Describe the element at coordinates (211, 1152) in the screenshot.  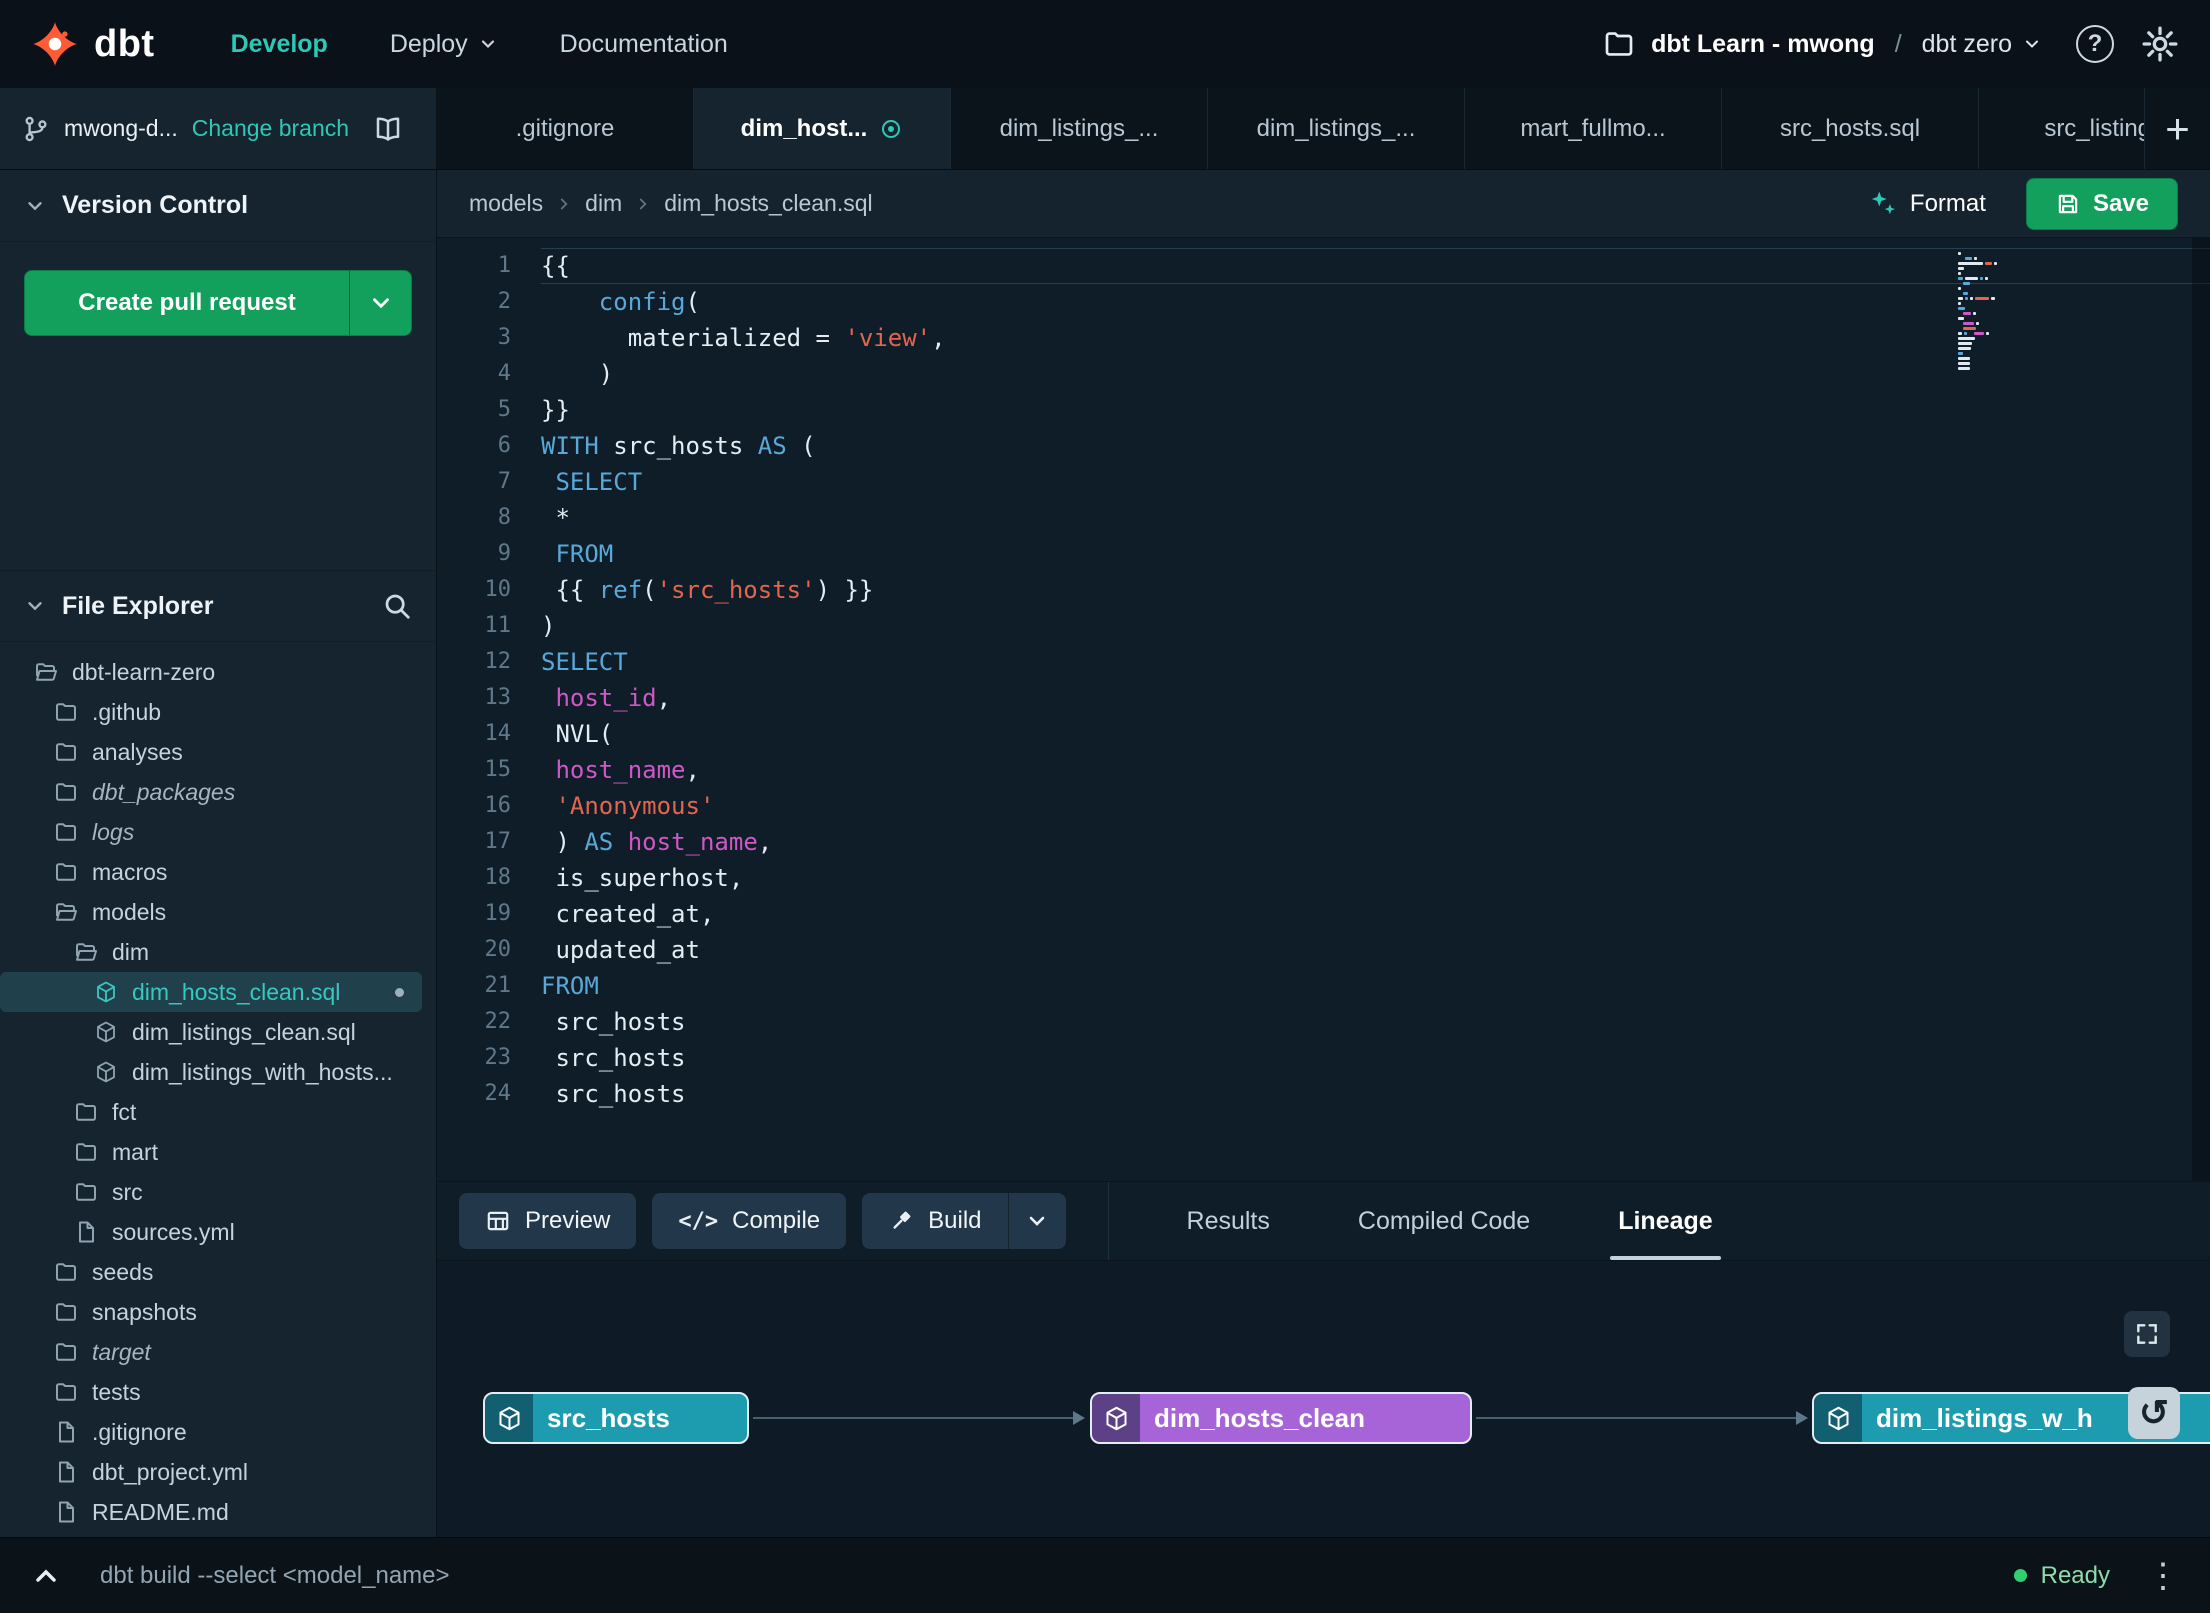
I see `tree-item-mart: mart` at that location.